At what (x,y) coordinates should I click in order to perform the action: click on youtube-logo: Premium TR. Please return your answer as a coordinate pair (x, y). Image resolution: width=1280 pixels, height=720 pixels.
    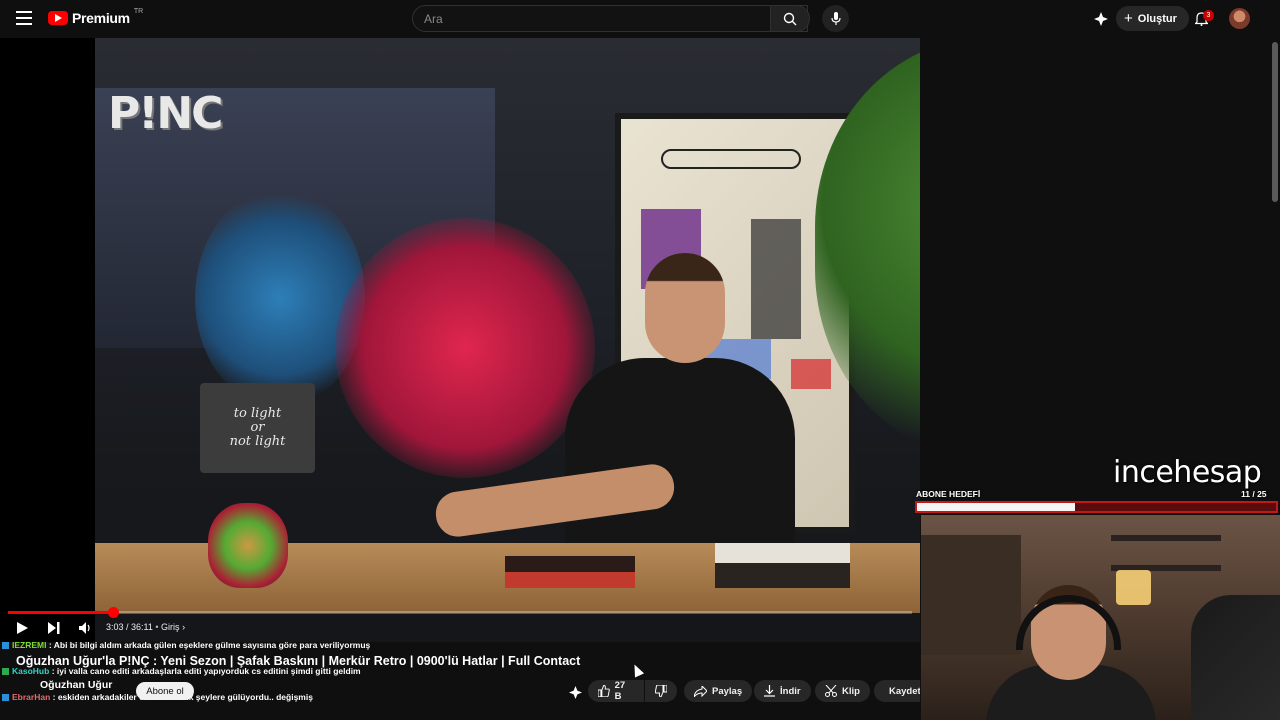
    Looking at the image, I should click on (96, 16).